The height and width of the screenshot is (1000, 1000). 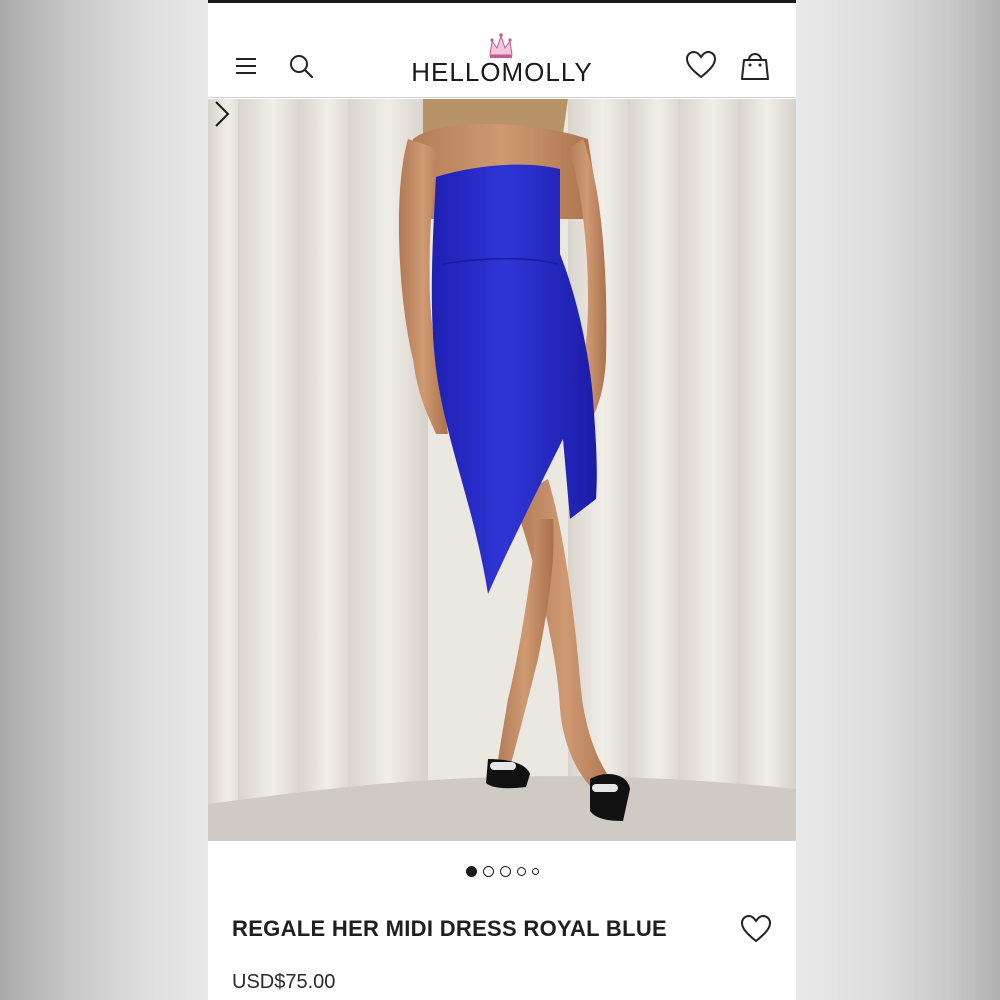 What do you see at coordinates (246, 66) in the screenshot?
I see `hamburger-menu-icon` at bounding box center [246, 66].